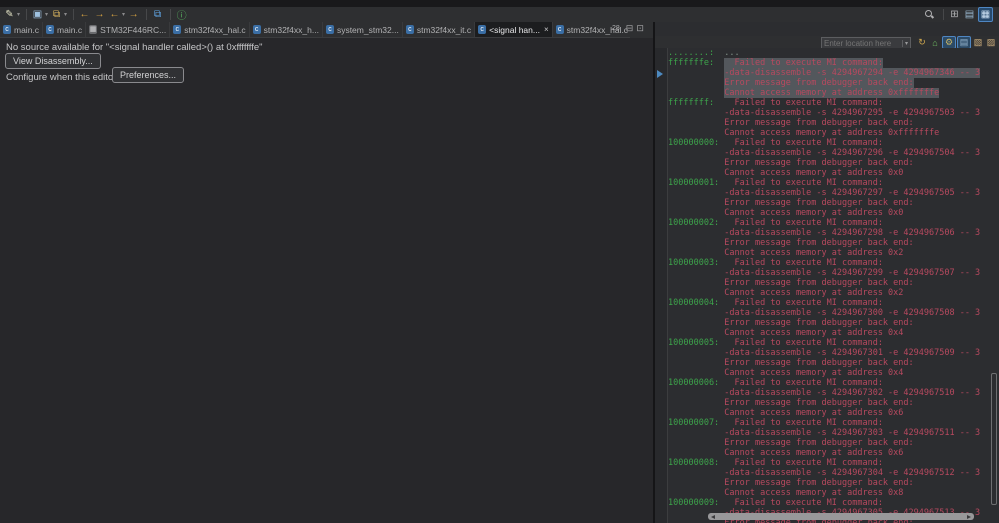 The image size is (999, 523). Describe the element at coordinates (640, 28) in the screenshot. I see `maximize-icon: ⊡` at that location.